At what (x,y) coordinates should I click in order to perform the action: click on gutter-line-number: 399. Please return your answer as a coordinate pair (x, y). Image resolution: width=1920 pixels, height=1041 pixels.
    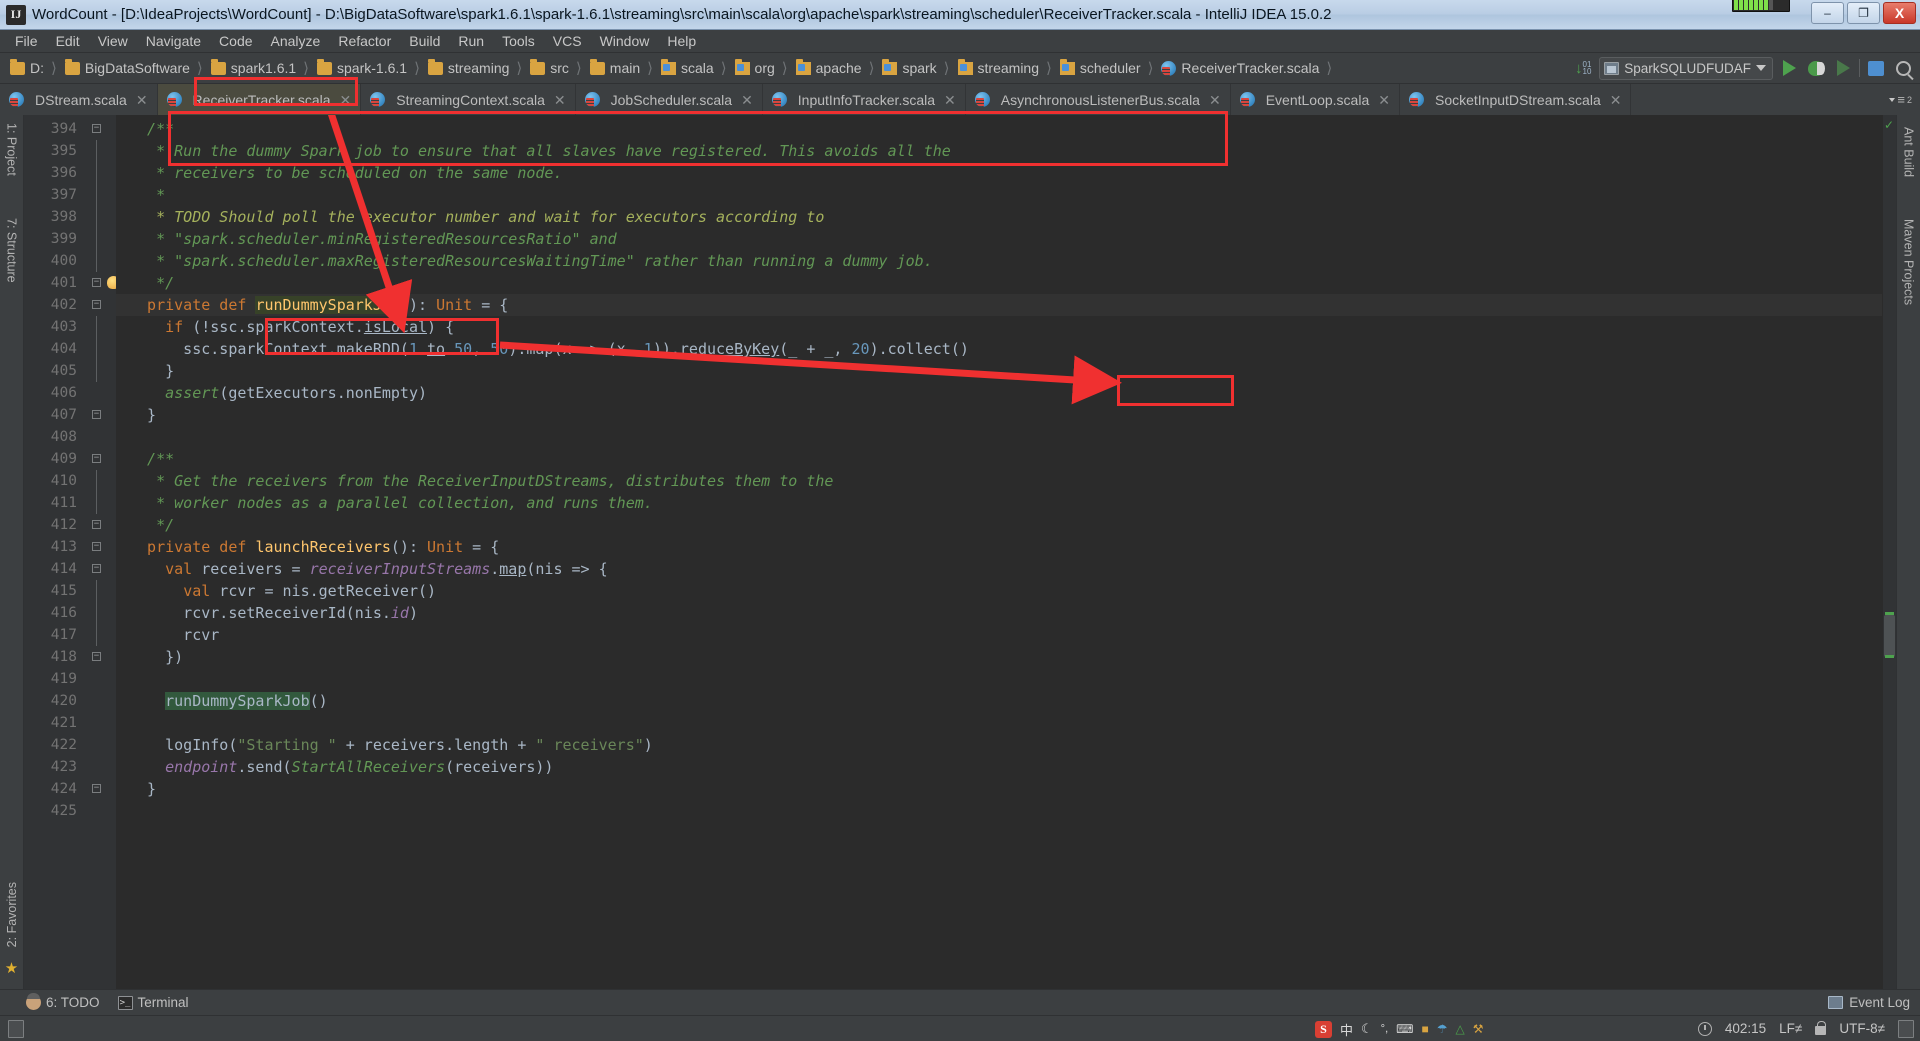
    Looking at the image, I should click on (70, 239).